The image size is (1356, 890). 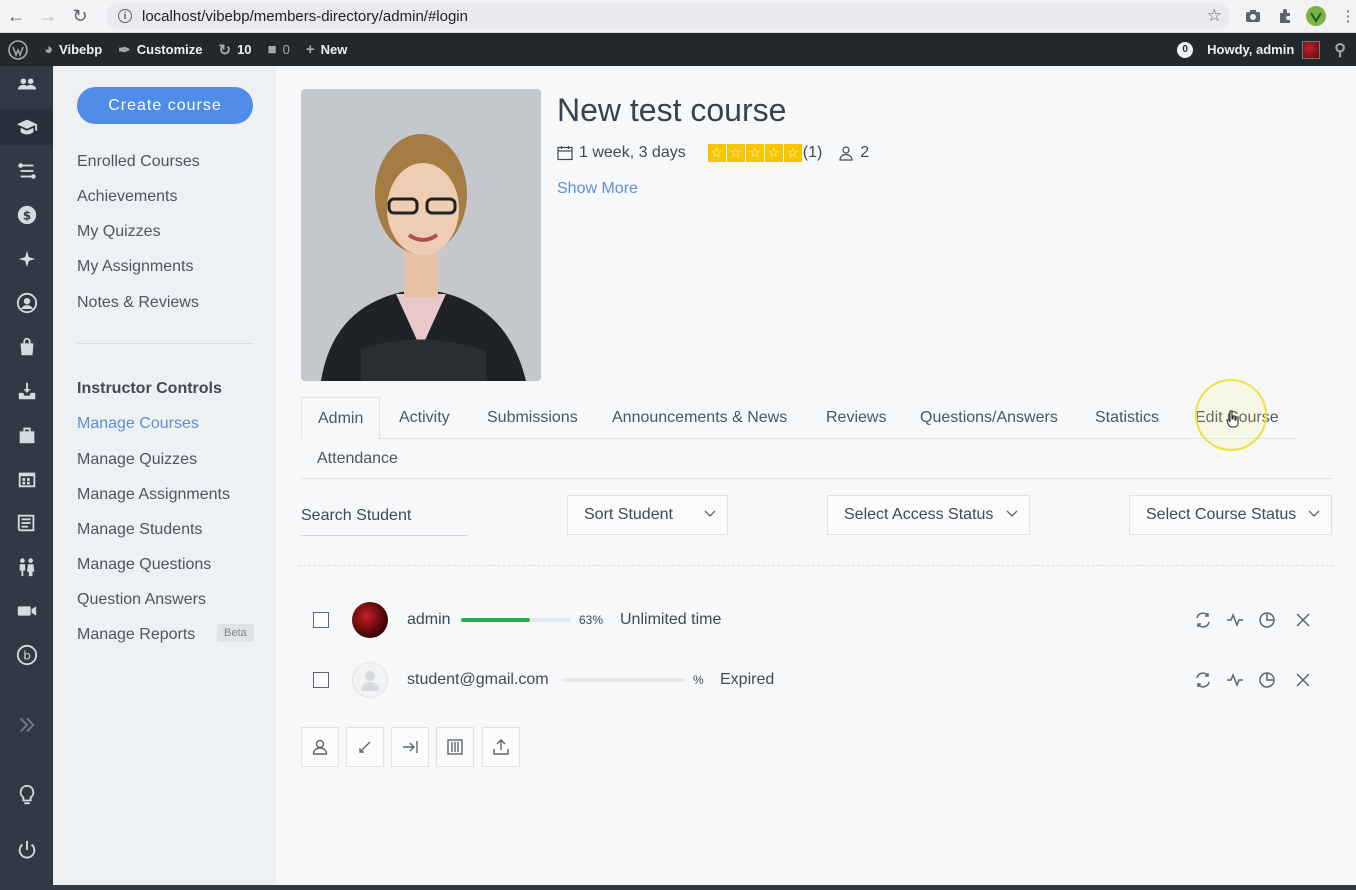 I want to click on search-icon: ⚲, so click(x=1340, y=50).